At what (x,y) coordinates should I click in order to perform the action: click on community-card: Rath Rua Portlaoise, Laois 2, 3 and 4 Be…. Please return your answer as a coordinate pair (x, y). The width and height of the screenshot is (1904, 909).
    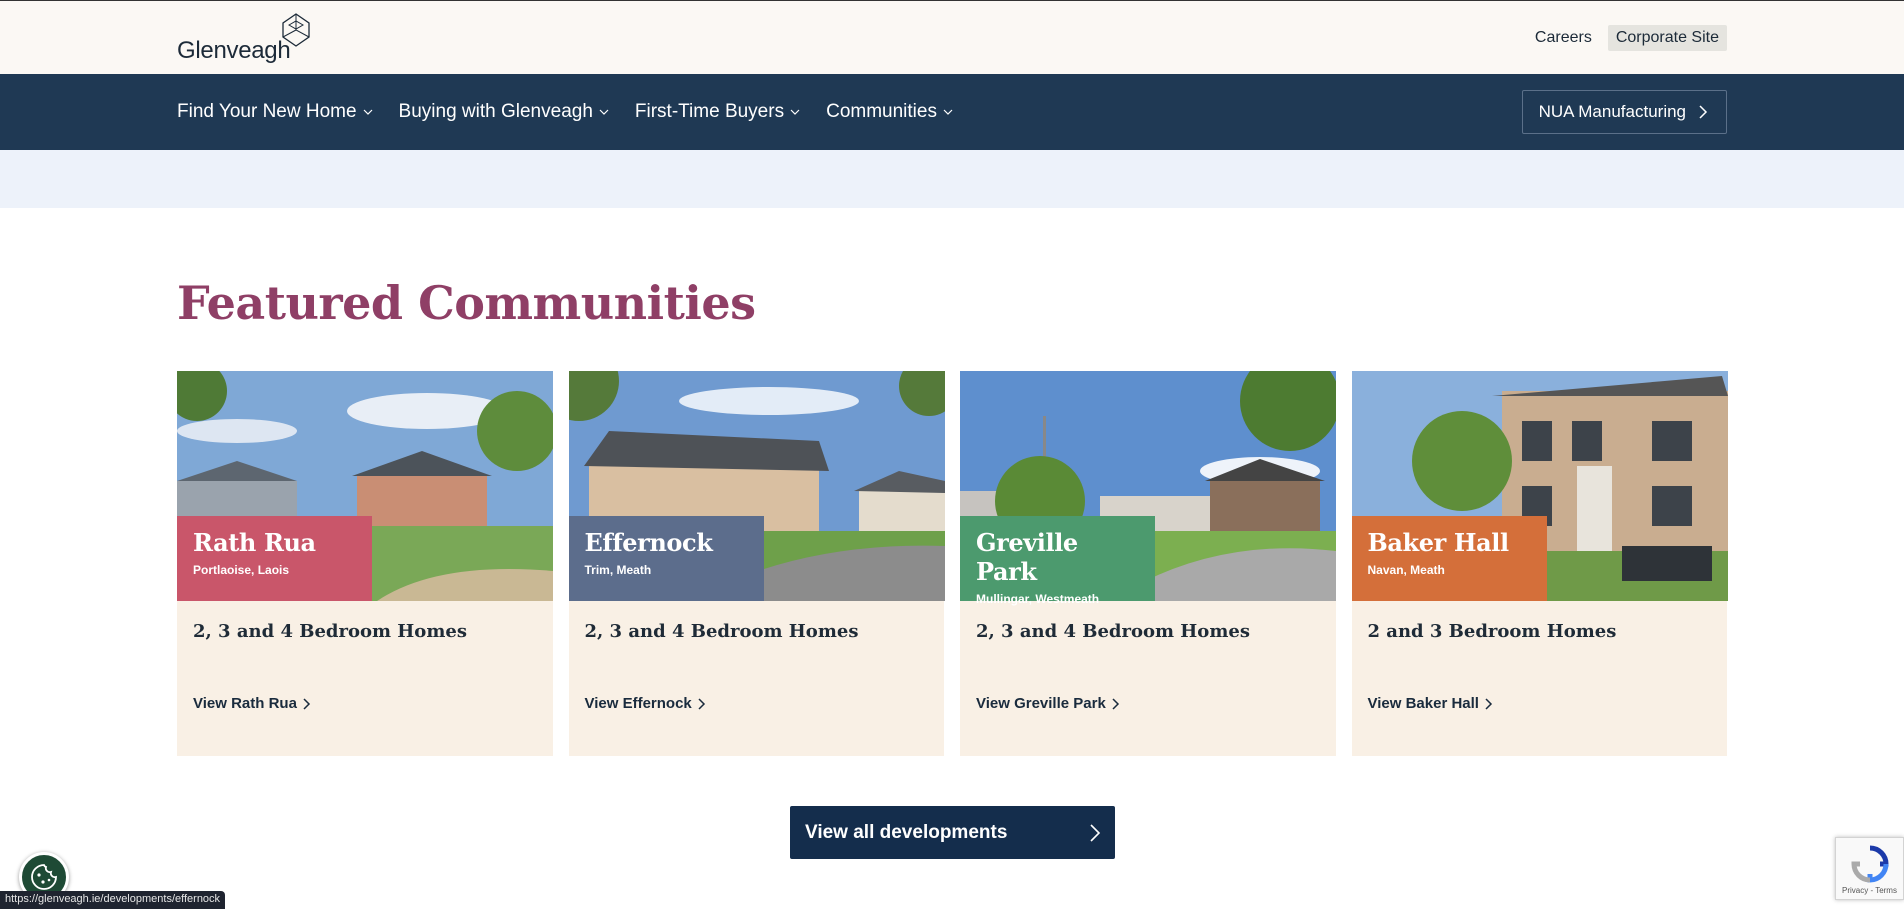
    Looking at the image, I should click on (365, 563).